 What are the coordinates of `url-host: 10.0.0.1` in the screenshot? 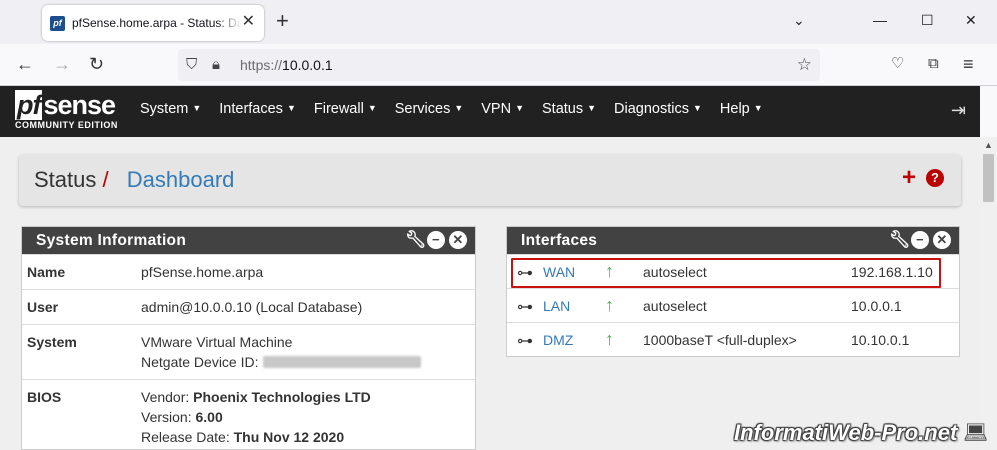 It's located at (307, 65).